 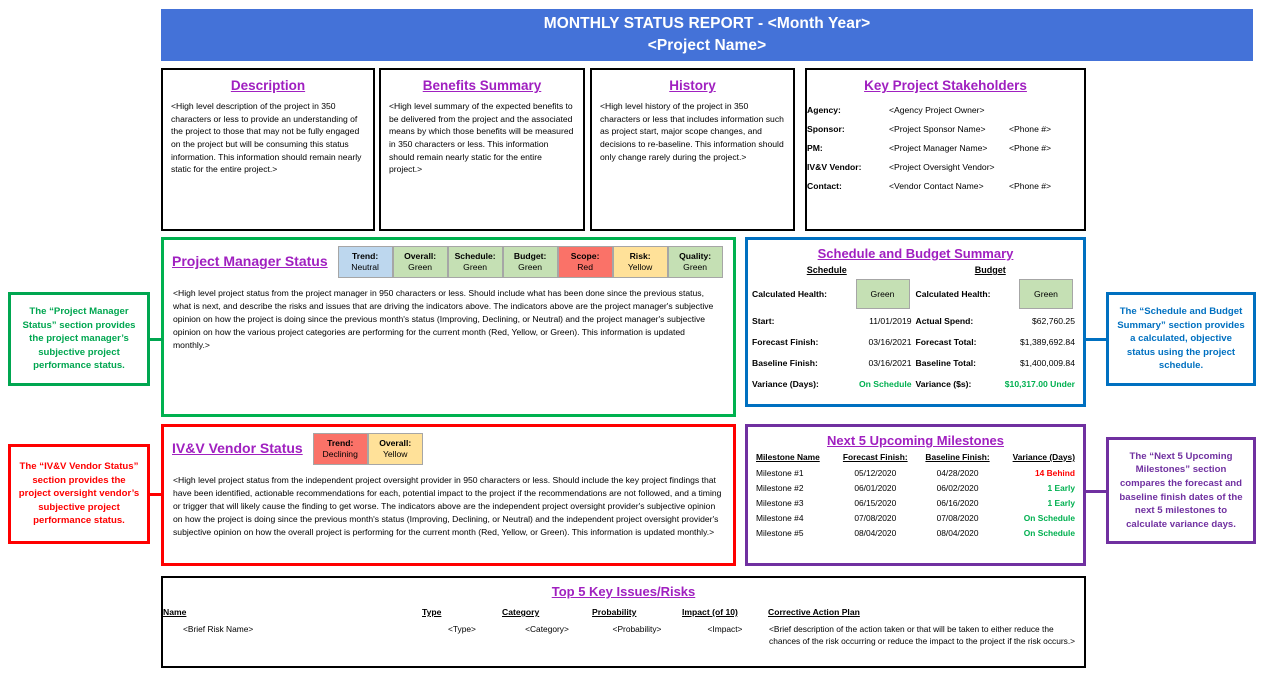 What do you see at coordinates (785, 341) in the screenshot?
I see `sb-row-label: Forecast Finish:` at bounding box center [785, 341].